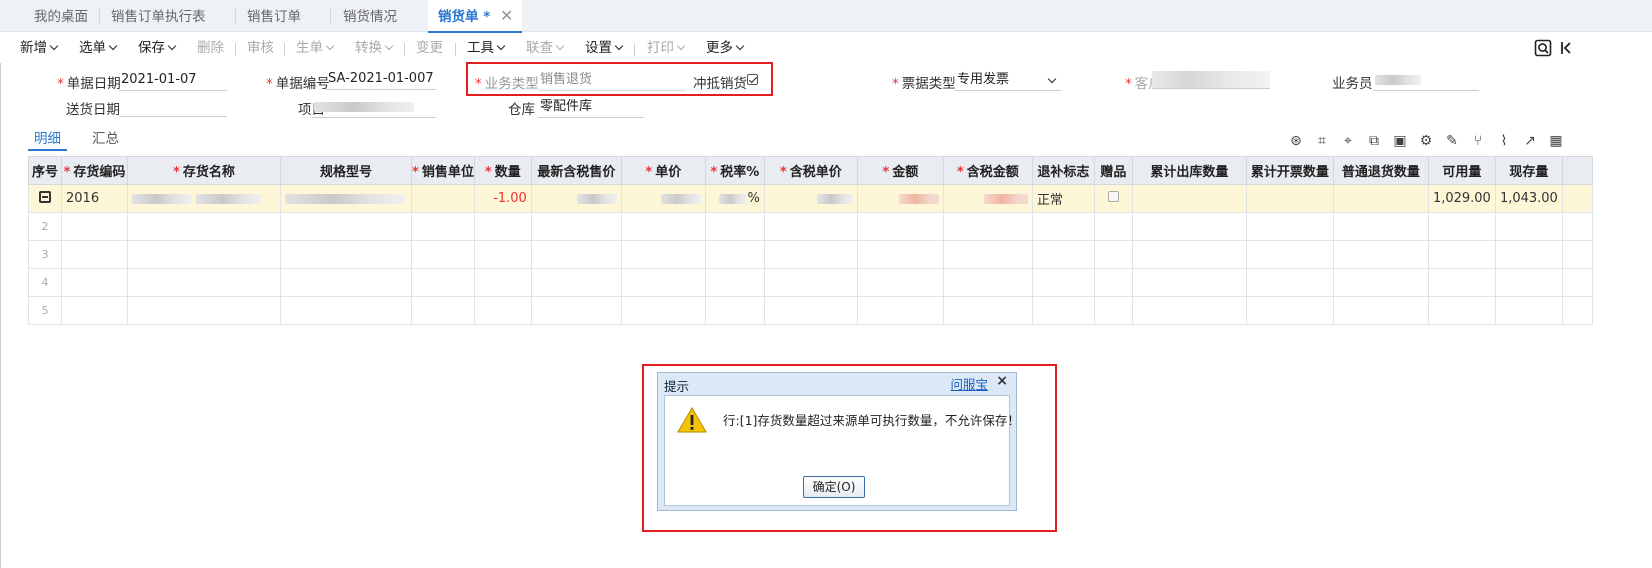 Image resolution: width=1652 pixels, height=568 pixels. Describe the element at coordinates (900, 198) in the screenshot. I see `cell-amount` at that location.